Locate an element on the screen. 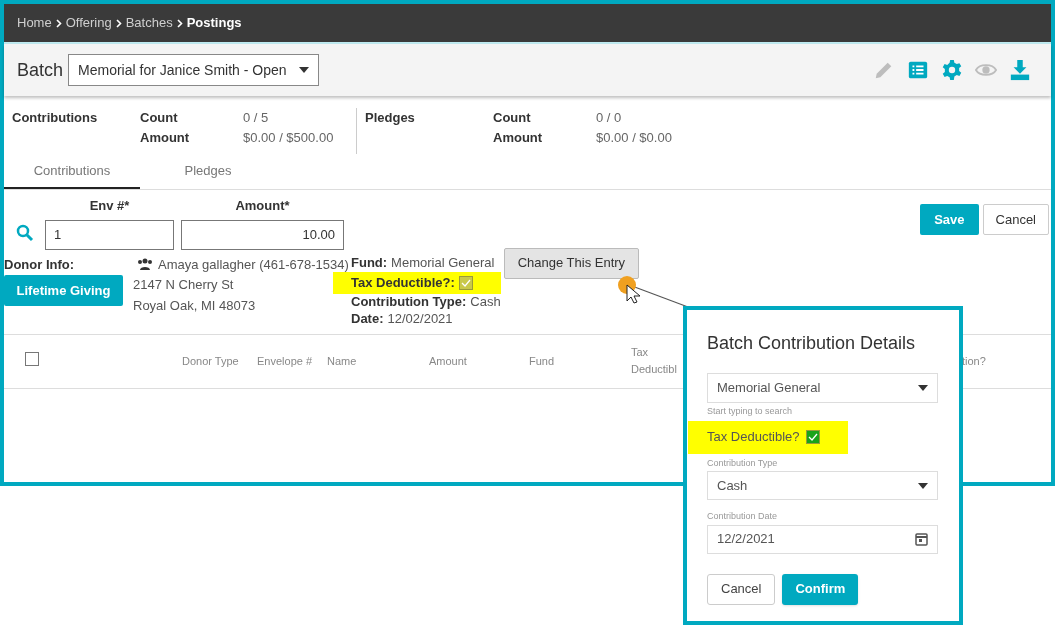 The width and height of the screenshot is (1055, 625). download-icon is located at coordinates (1020, 70).